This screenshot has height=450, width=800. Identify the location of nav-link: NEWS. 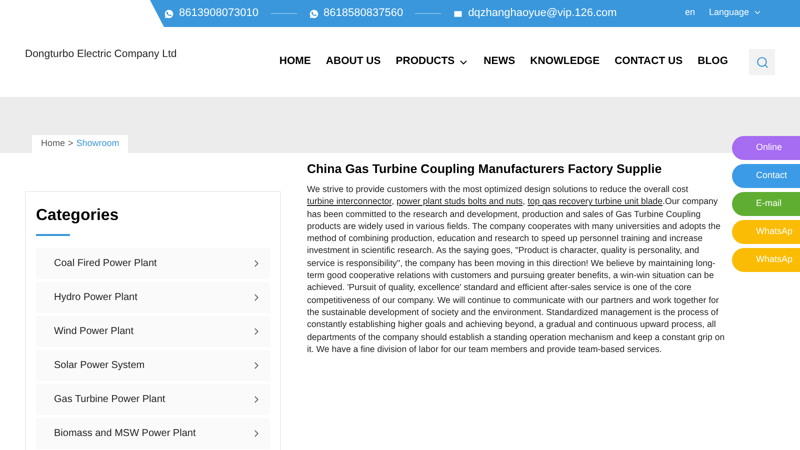
(500, 62).